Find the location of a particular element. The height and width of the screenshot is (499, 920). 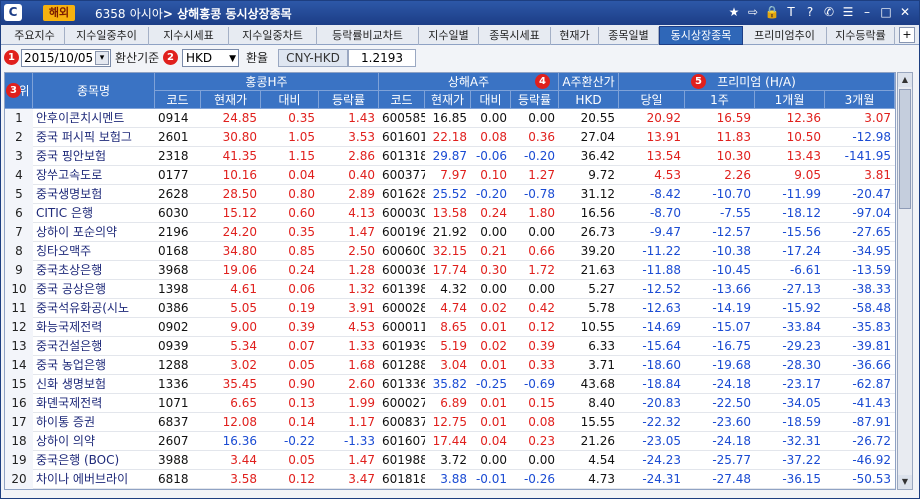

sh-code-cell: 600028 is located at coordinates (403, 308).